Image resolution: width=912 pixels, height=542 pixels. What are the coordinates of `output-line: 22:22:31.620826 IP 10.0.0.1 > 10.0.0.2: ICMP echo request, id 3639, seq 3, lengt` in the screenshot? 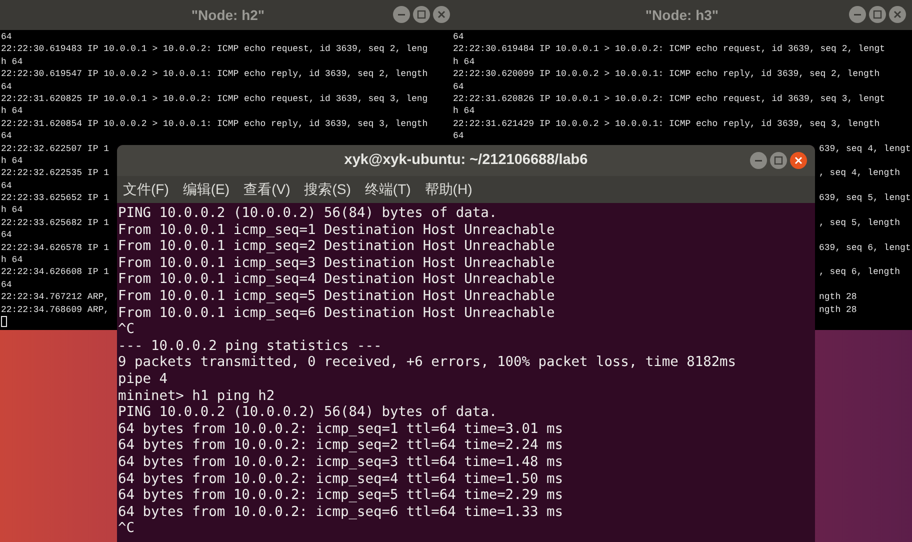 It's located at (669, 99).